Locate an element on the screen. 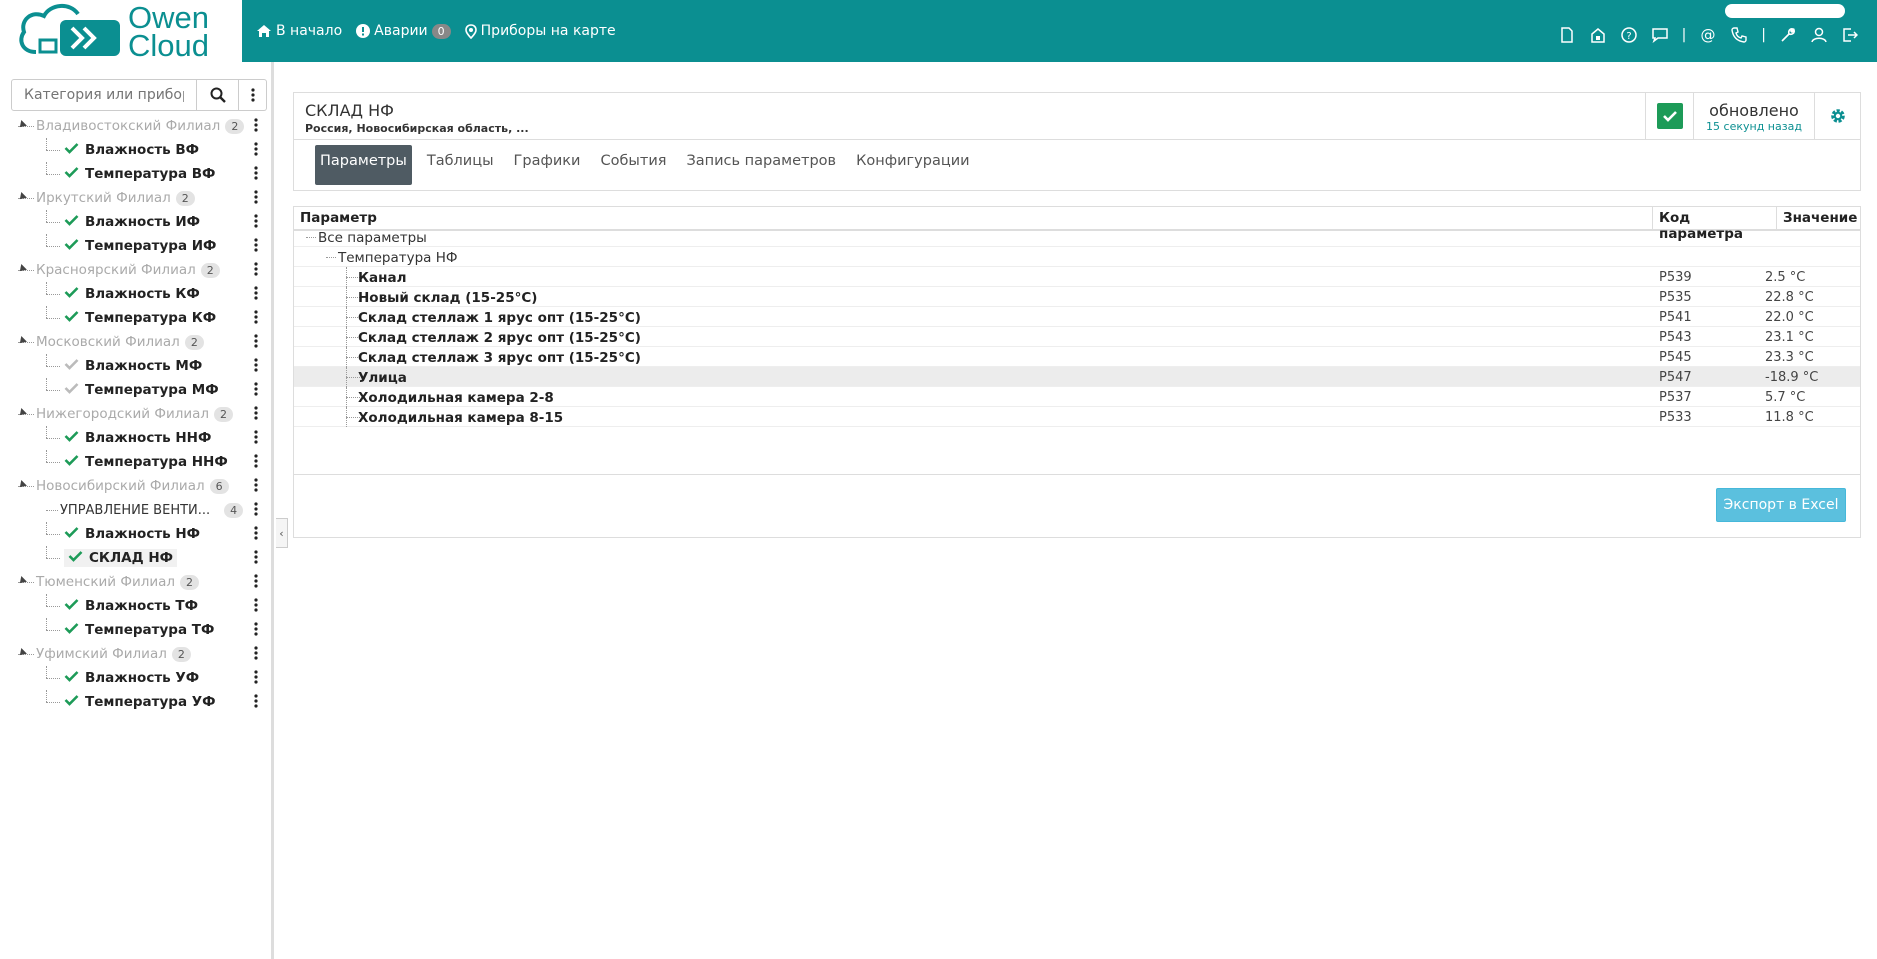  tree-group: Московский Филиал 2 is located at coordinates (135, 342).